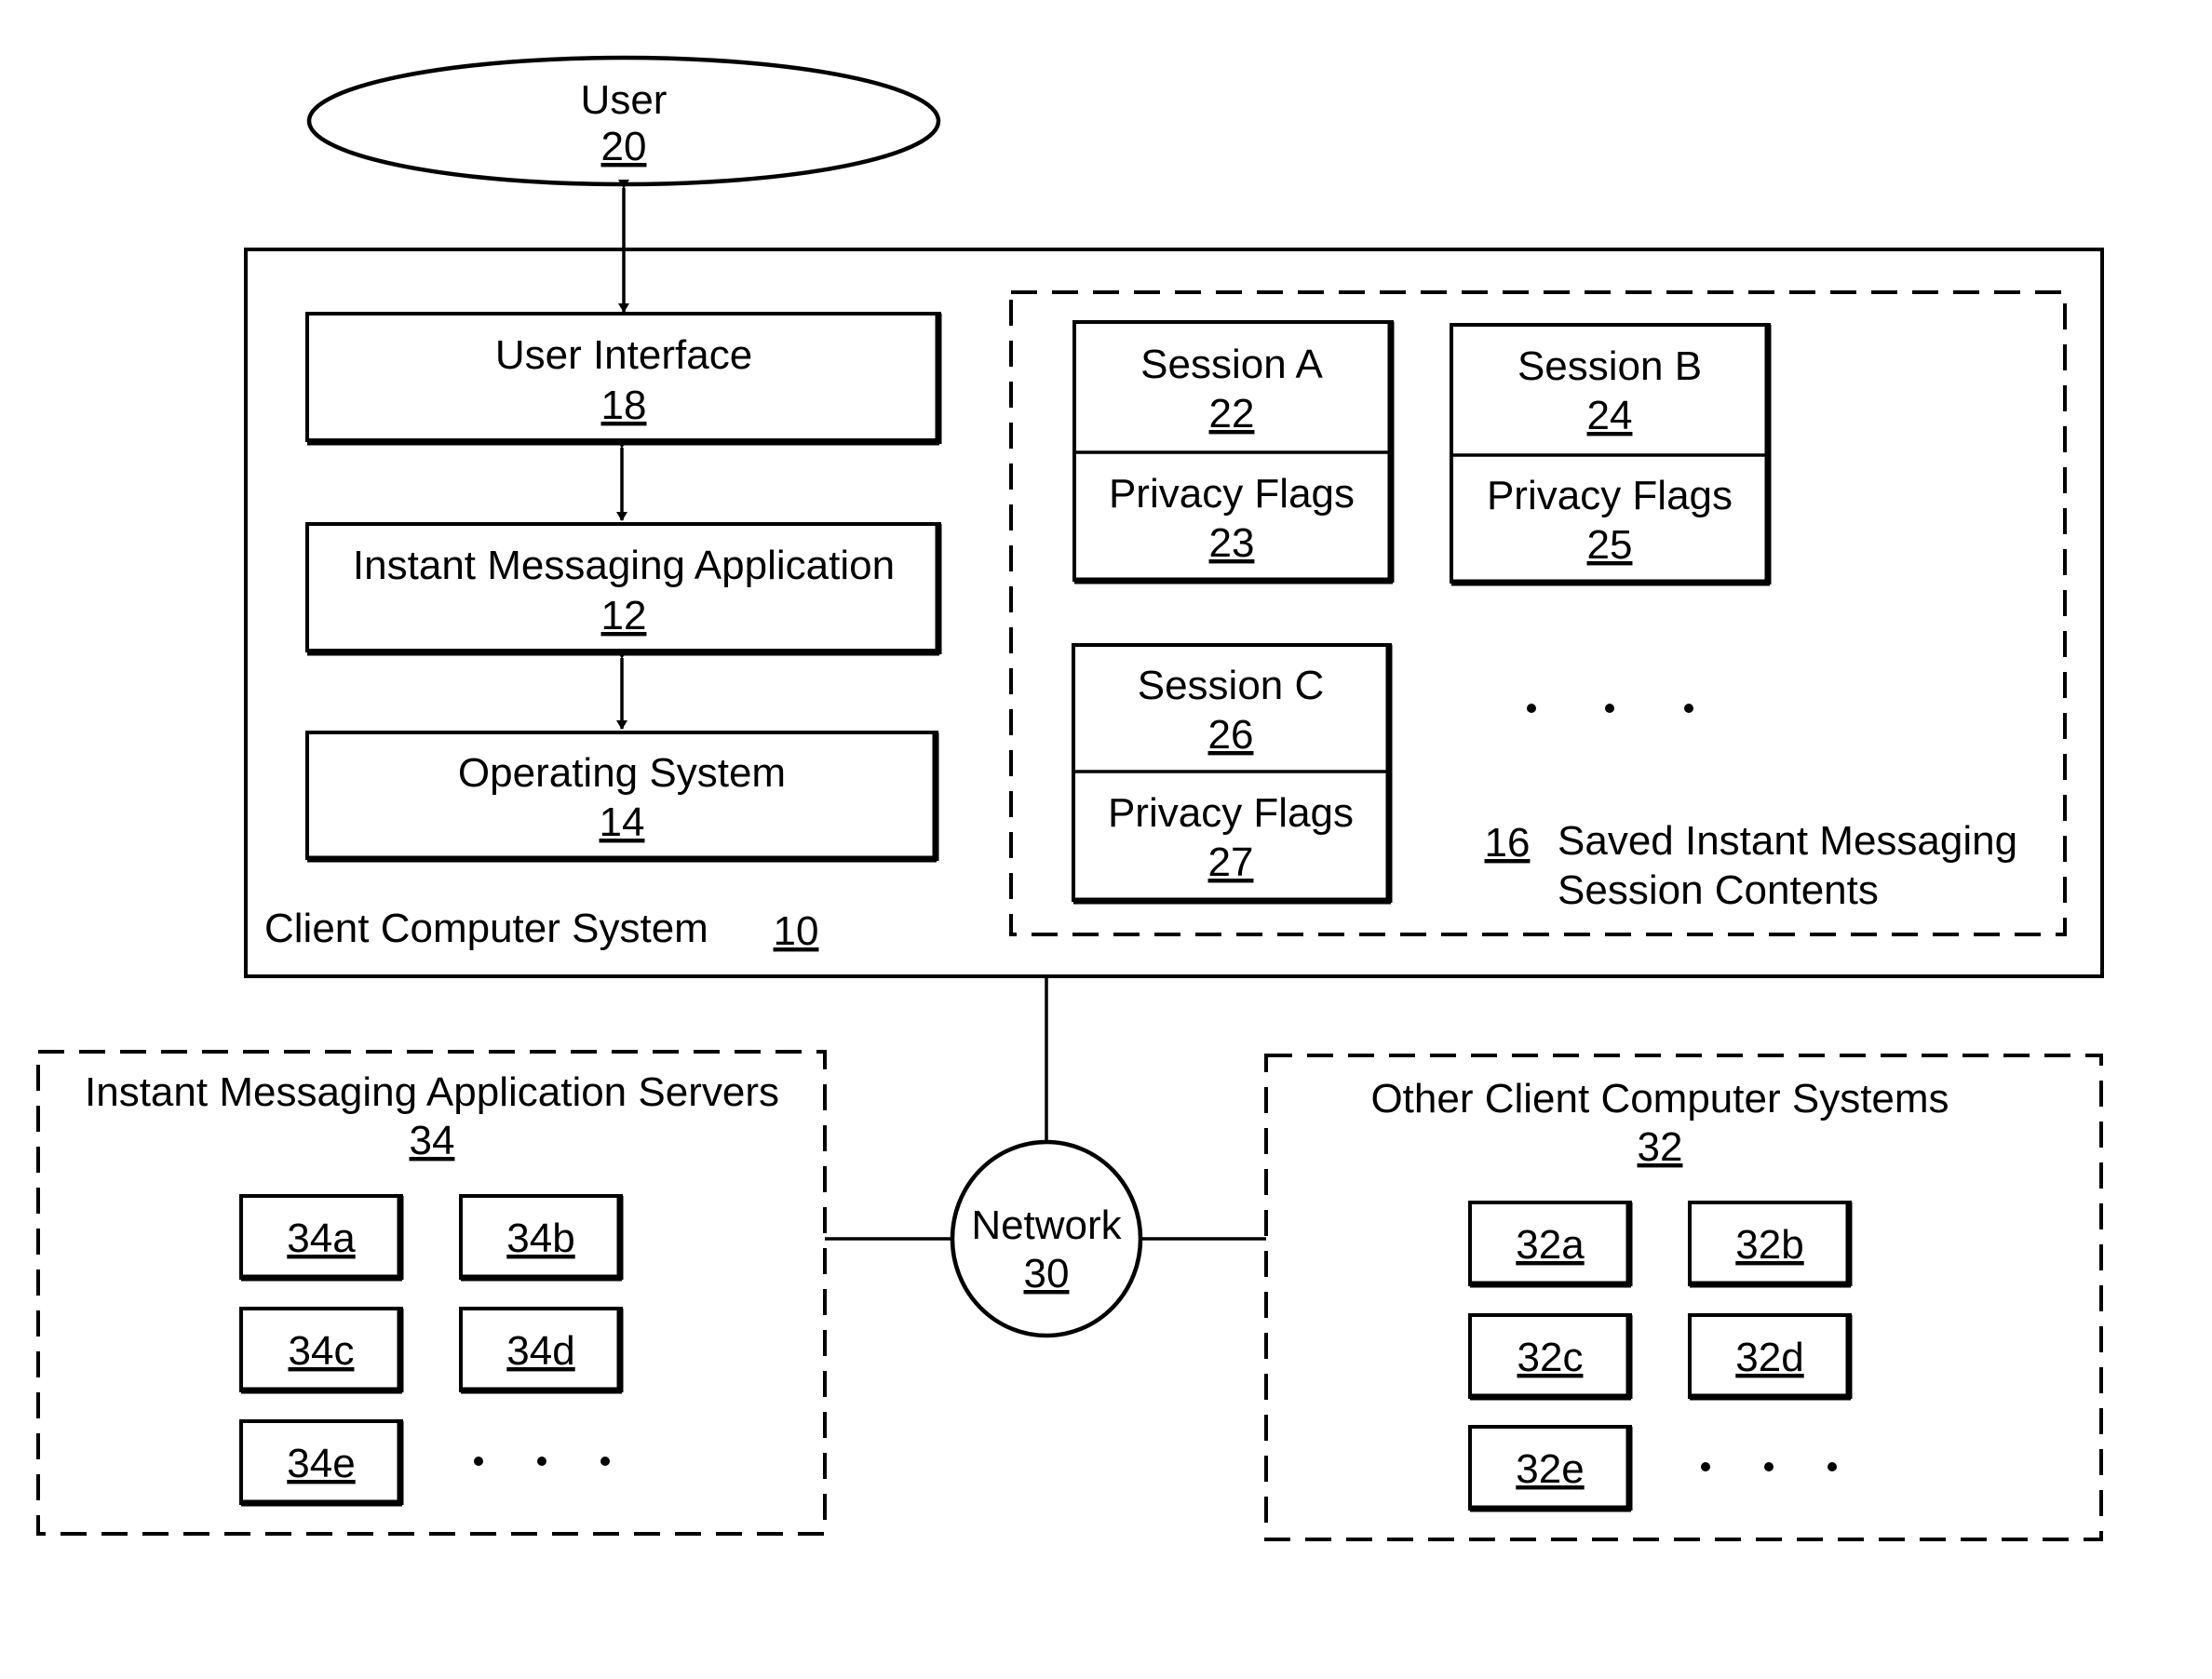 Image resolution: width=2212 pixels, height=1679 pixels. Describe the element at coordinates (1046, 1225) in the screenshot. I see `network-label: Network` at that location.